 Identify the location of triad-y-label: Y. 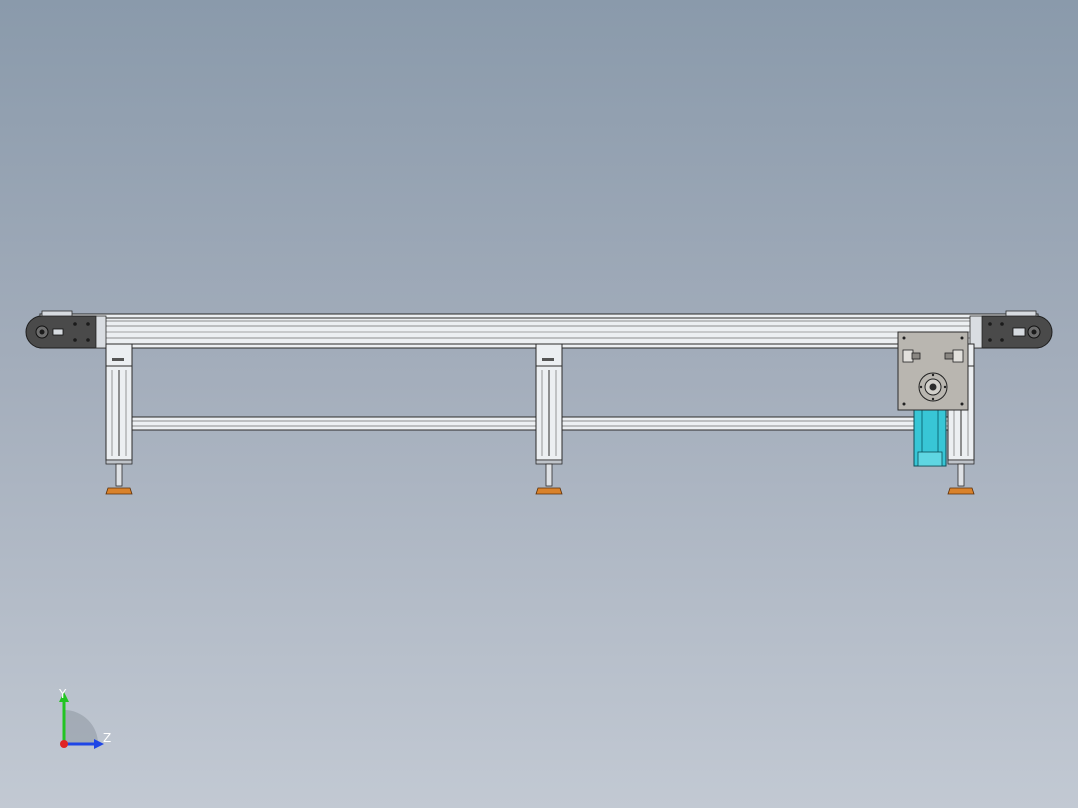
(63, 694).